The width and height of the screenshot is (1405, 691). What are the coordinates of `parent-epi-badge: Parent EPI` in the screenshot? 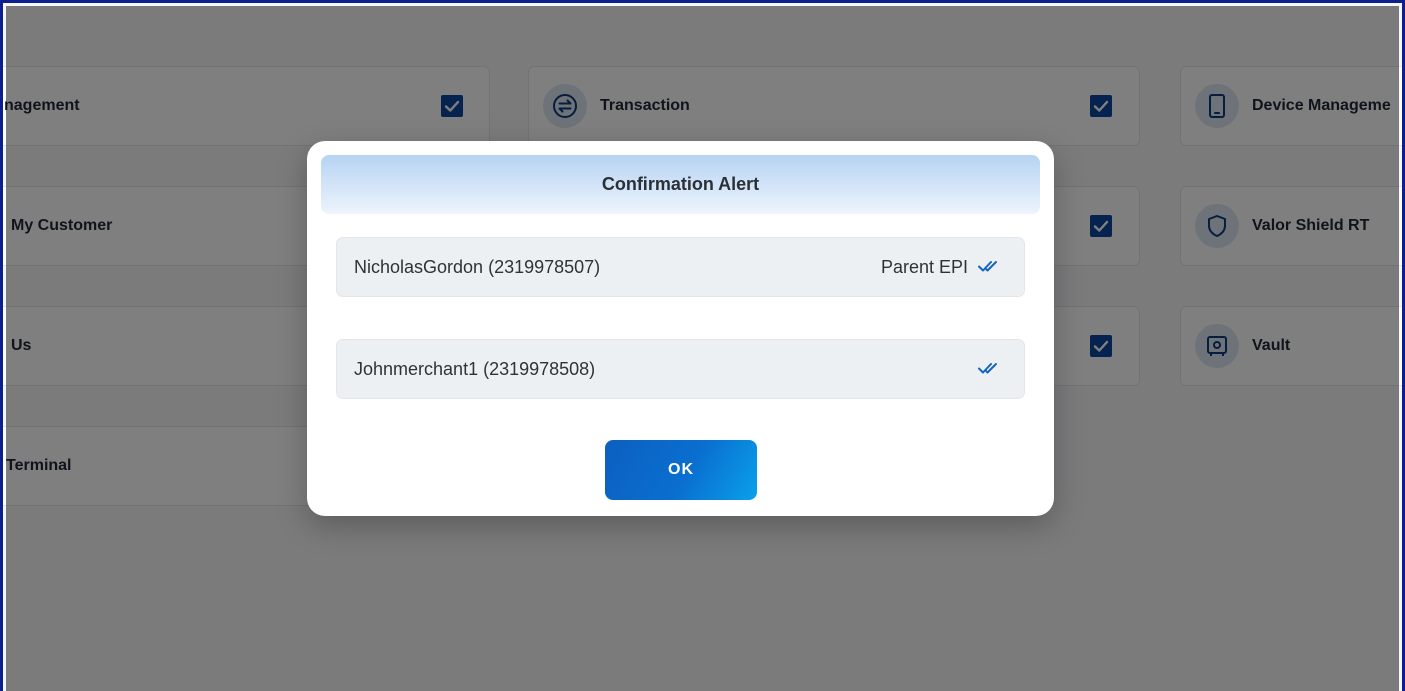 It's located at (924, 266).